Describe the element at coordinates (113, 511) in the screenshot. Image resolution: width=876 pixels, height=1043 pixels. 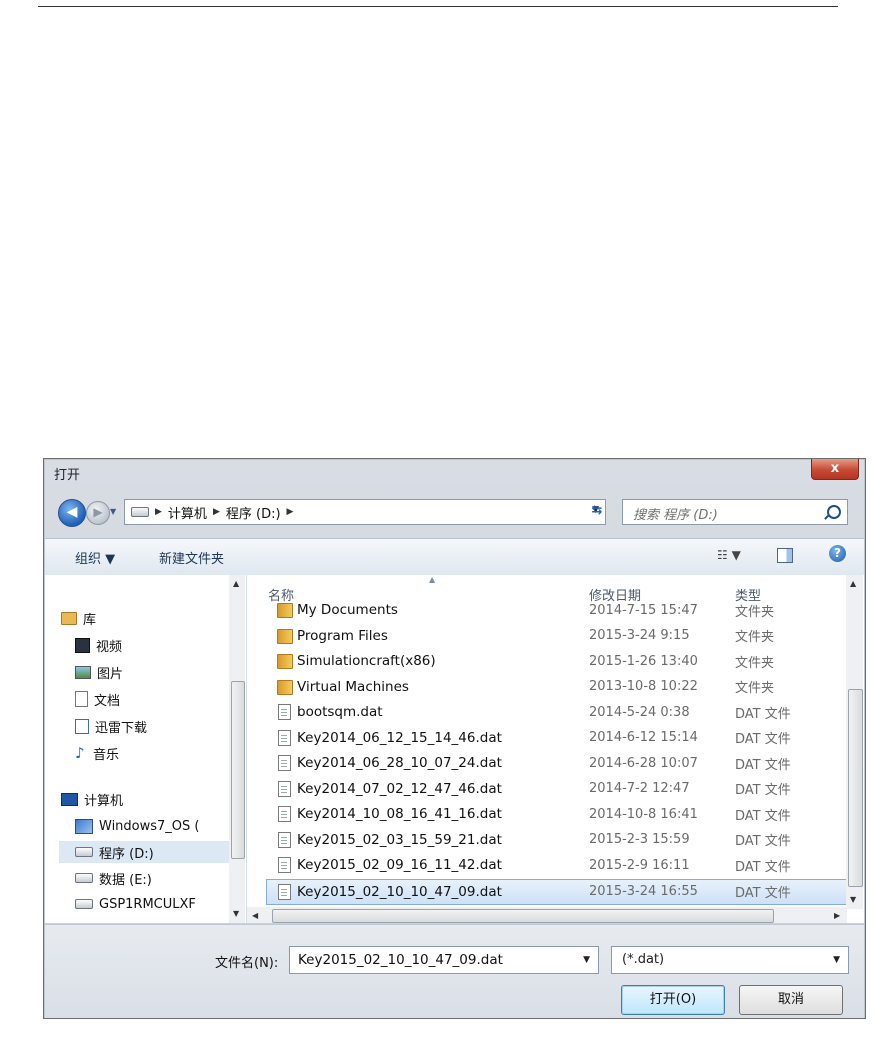
I see `history-dropdown-icon: ▼` at that location.